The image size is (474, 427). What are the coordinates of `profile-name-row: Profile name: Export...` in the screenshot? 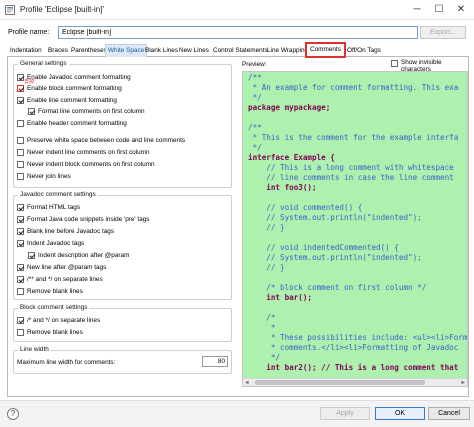 It's located at (237, 33).